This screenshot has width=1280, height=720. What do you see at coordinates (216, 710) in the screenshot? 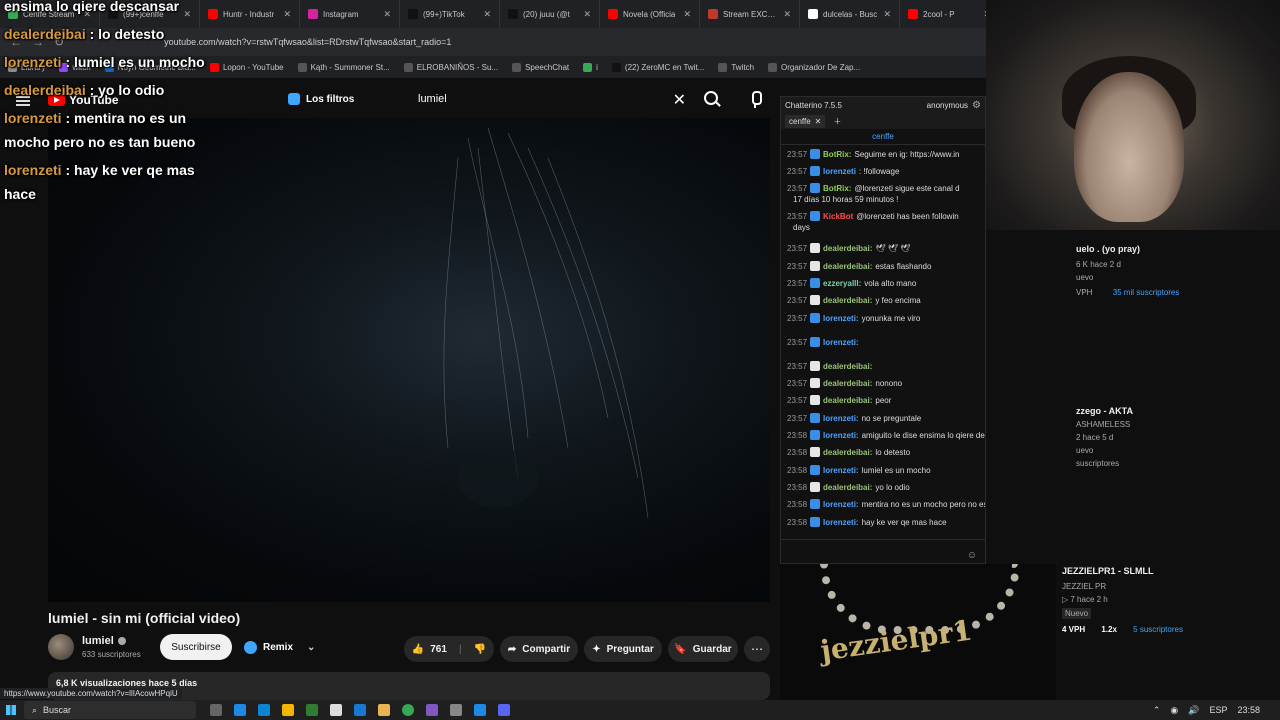
I see `task-view-icon` at bounding box center [216, 710].